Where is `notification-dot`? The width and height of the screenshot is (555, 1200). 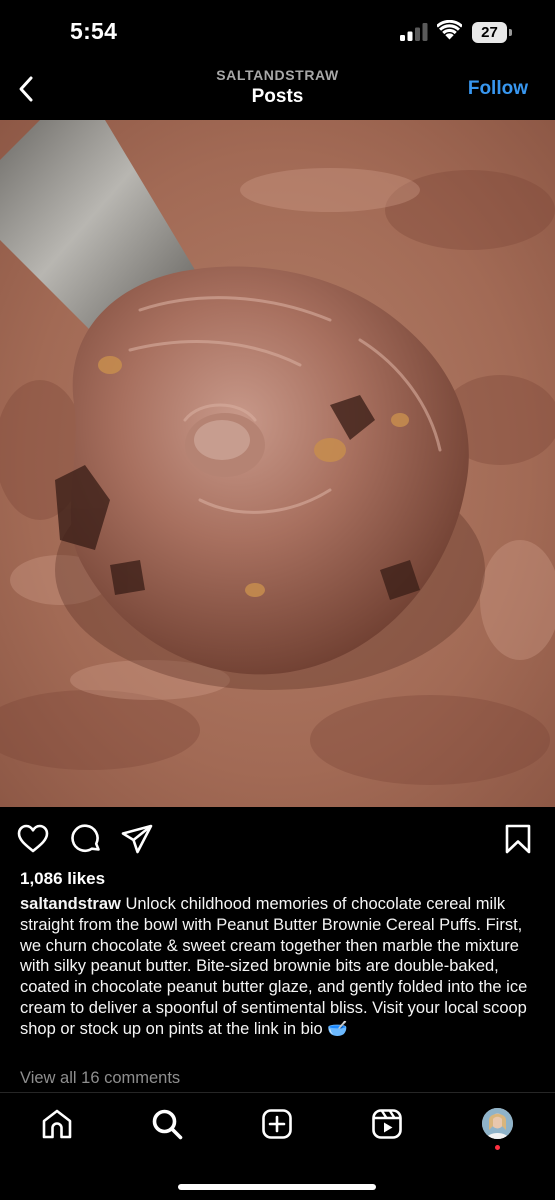 notification-dot is located at coordinates (497, 1147).